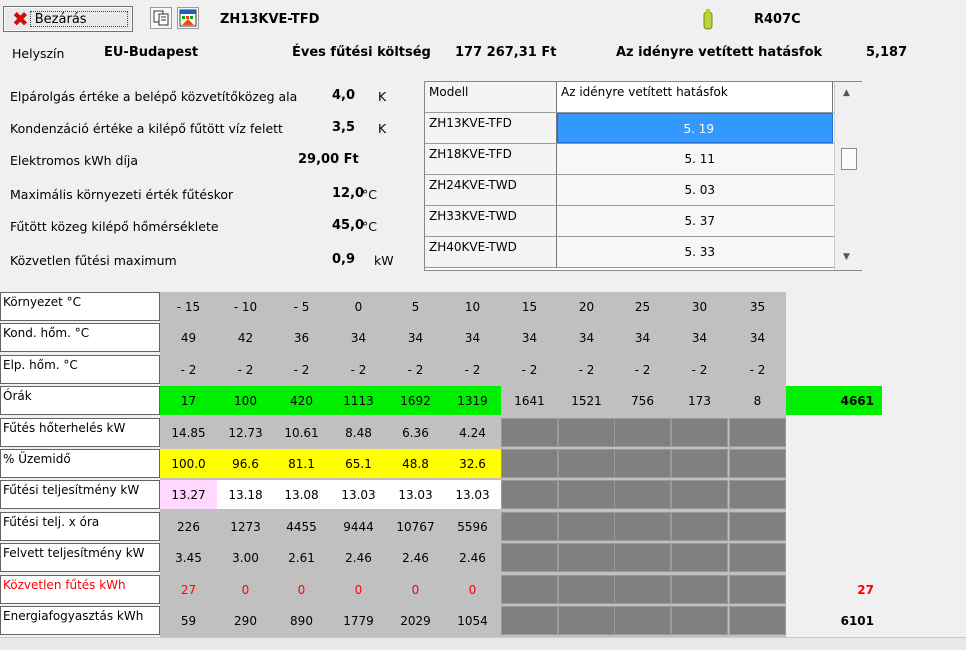  What do you see at coordinates (757, 401) in the screenshot?
I see `table-cell: 8` at bounding box center [757, 401].